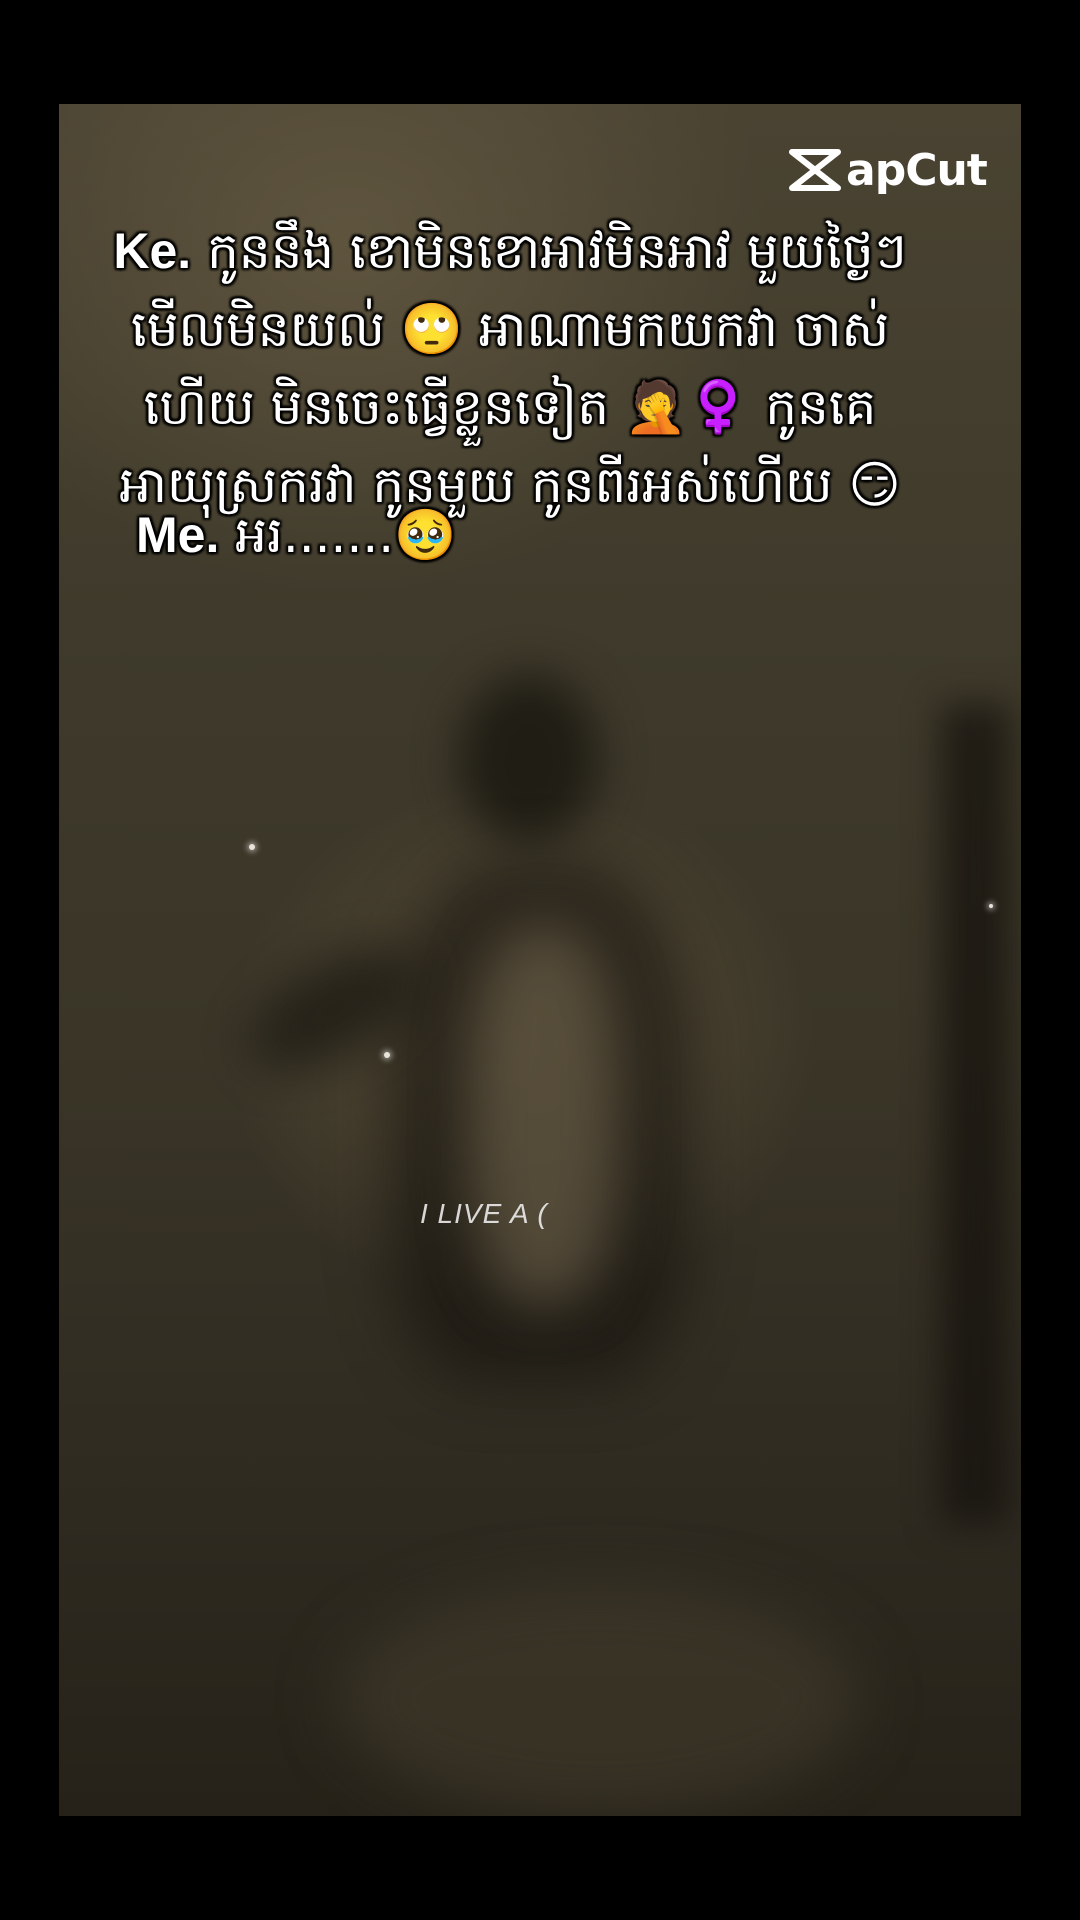 Image resolution: width=1080 pixels, height=1920 pixels. What do you see at coordinates (178, 535) in the screenshot?
I see `reply-speaker: Me.` at bounding box center [178, 535].